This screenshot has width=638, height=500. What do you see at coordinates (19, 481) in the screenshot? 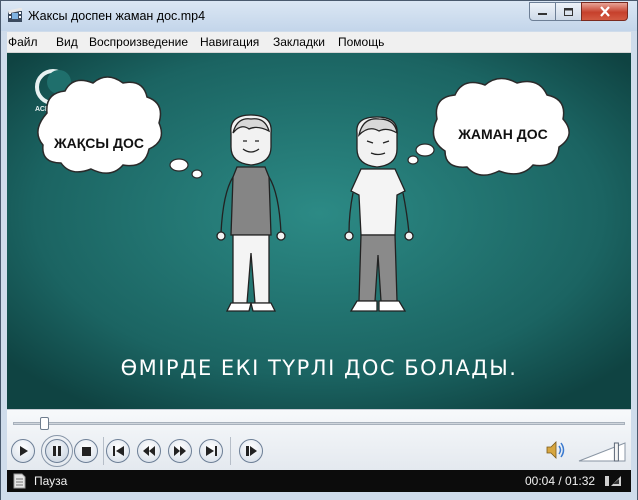
I see `document-icon` at bounding box center [19, 481].